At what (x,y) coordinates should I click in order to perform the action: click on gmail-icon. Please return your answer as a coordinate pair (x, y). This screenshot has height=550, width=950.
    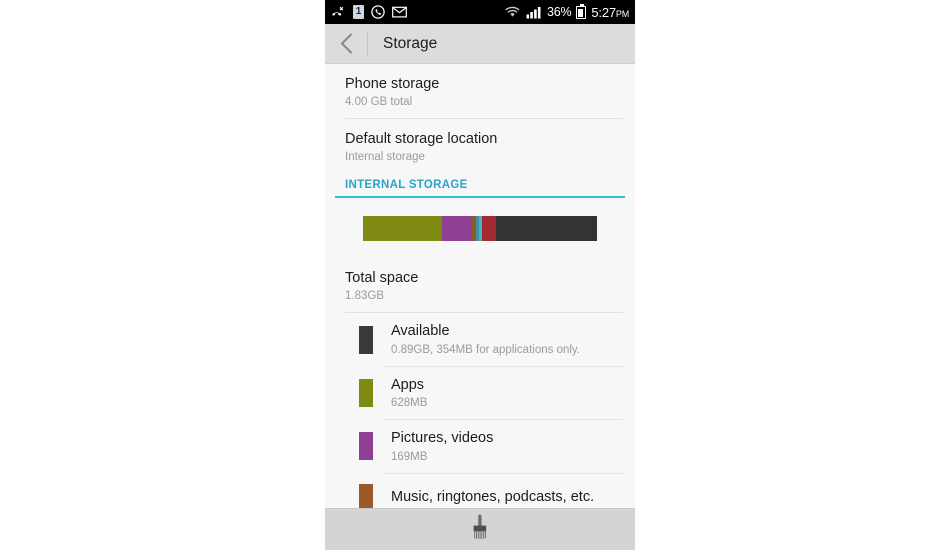
    Looking at the image, I should click on (399, 12).